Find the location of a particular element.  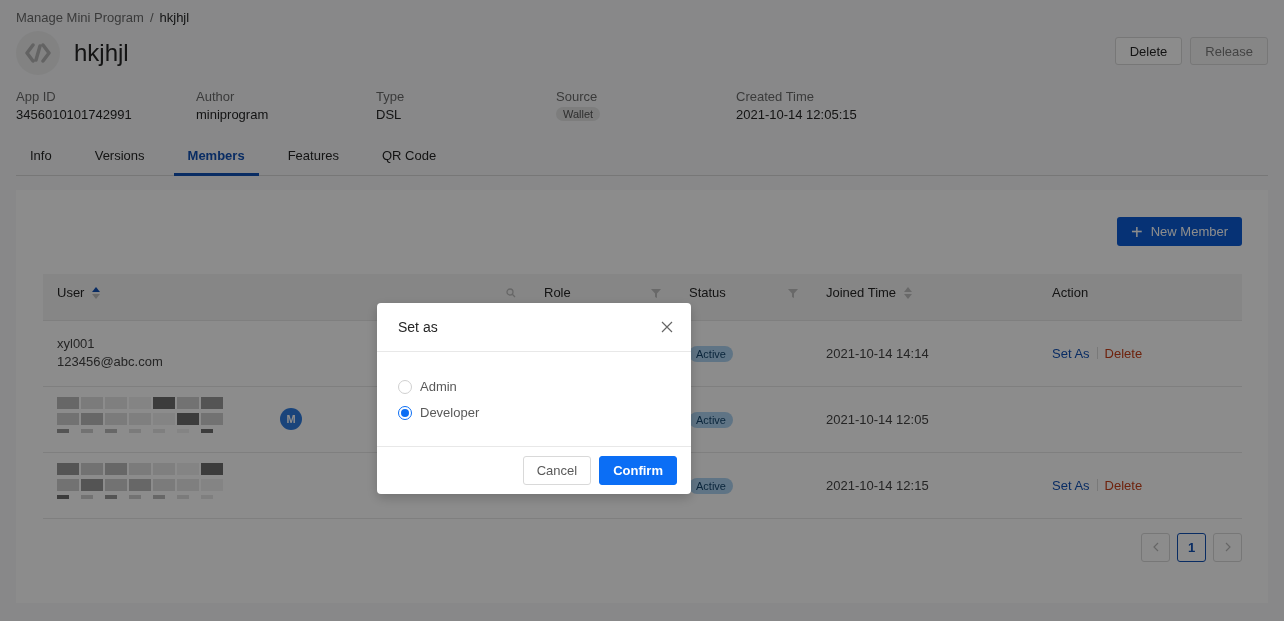

radio-label: Developer is located at coordinates (450, 412).